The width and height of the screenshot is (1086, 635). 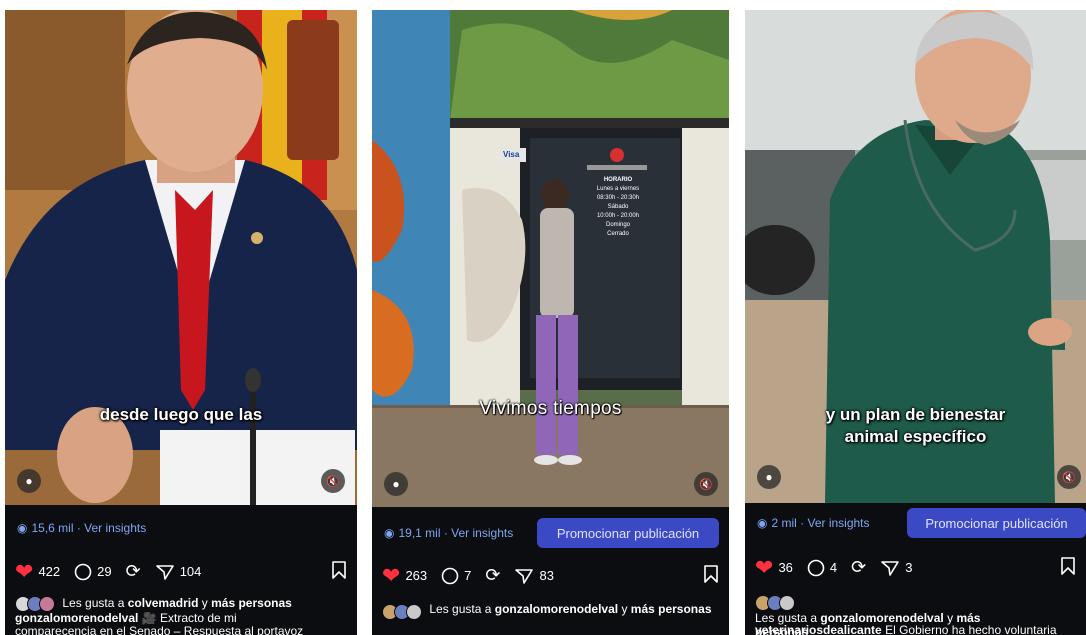 I want to click on hours-line: Domingo, so click(x=617, y=225).